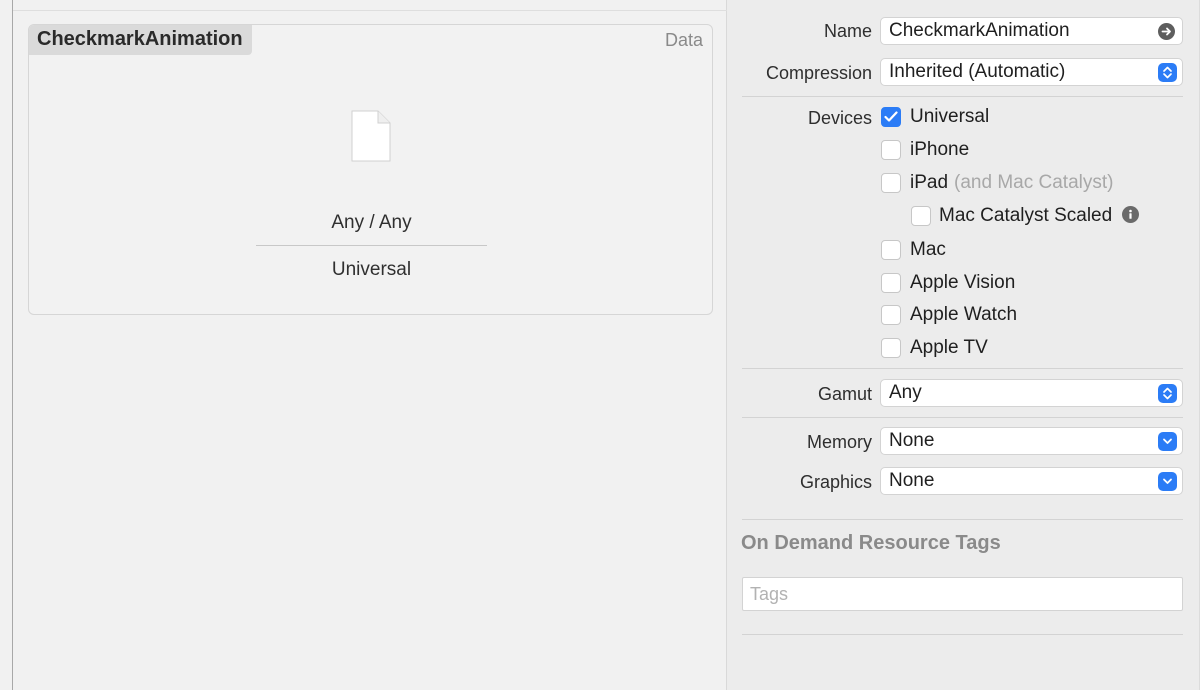  Describe the element at coordinates (911, 480) in the screenshot. I see `graphics-value: None` at that location.